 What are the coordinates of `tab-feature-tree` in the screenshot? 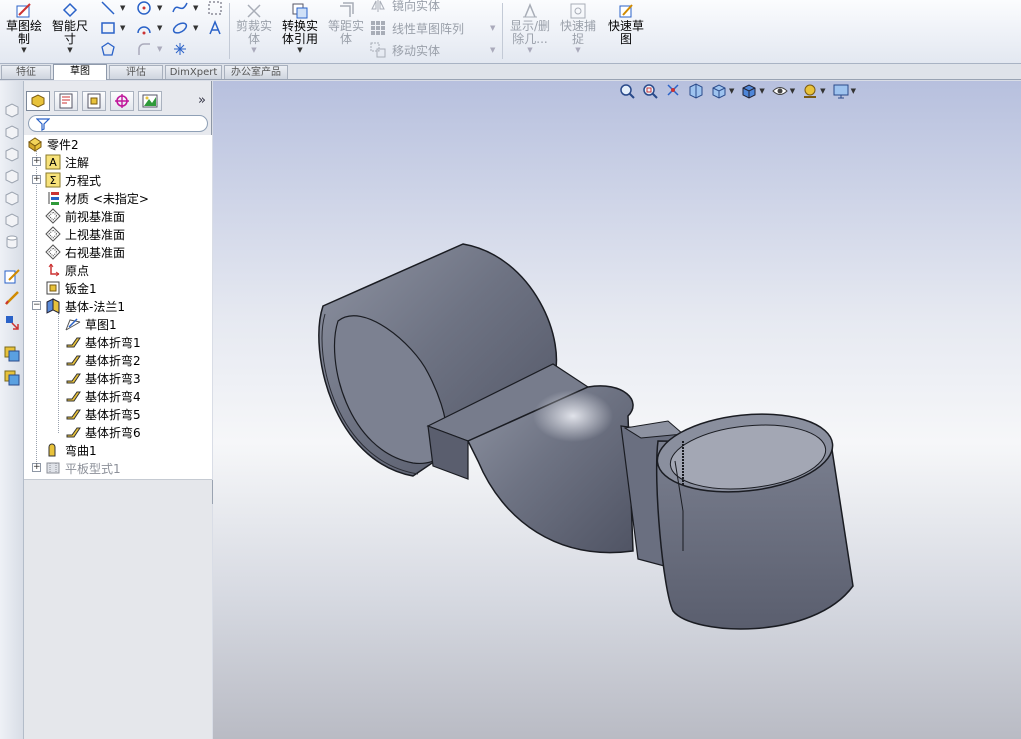 It's located at (38, 101).